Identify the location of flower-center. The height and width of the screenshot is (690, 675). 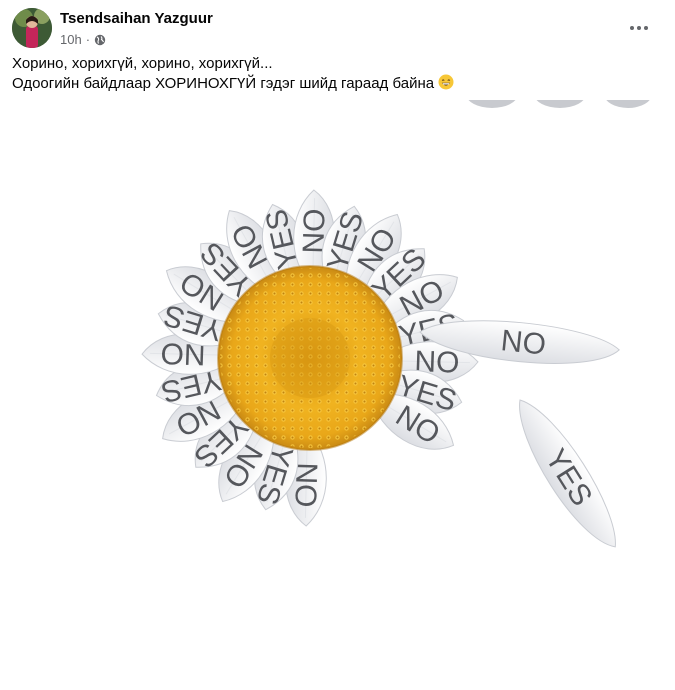
(310, 358).